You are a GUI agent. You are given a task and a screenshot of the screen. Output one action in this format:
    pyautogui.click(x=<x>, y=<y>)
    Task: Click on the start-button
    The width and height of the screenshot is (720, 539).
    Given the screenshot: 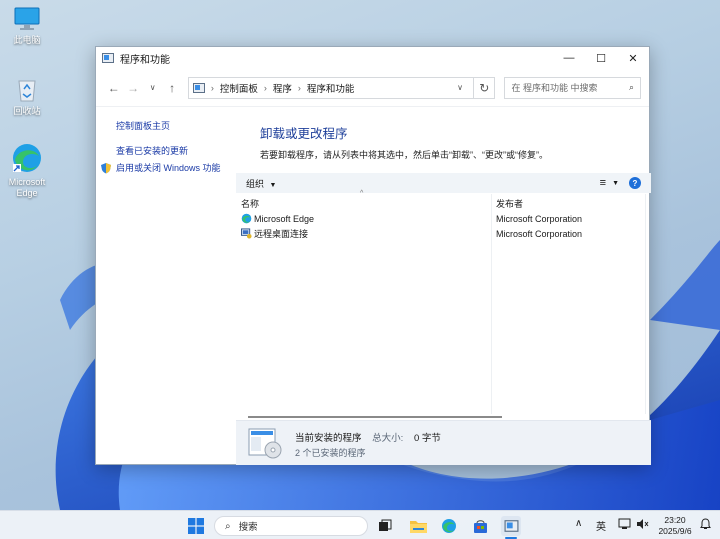 What is the action you would take?
    pyautogui.click(x=196, y=526)
    